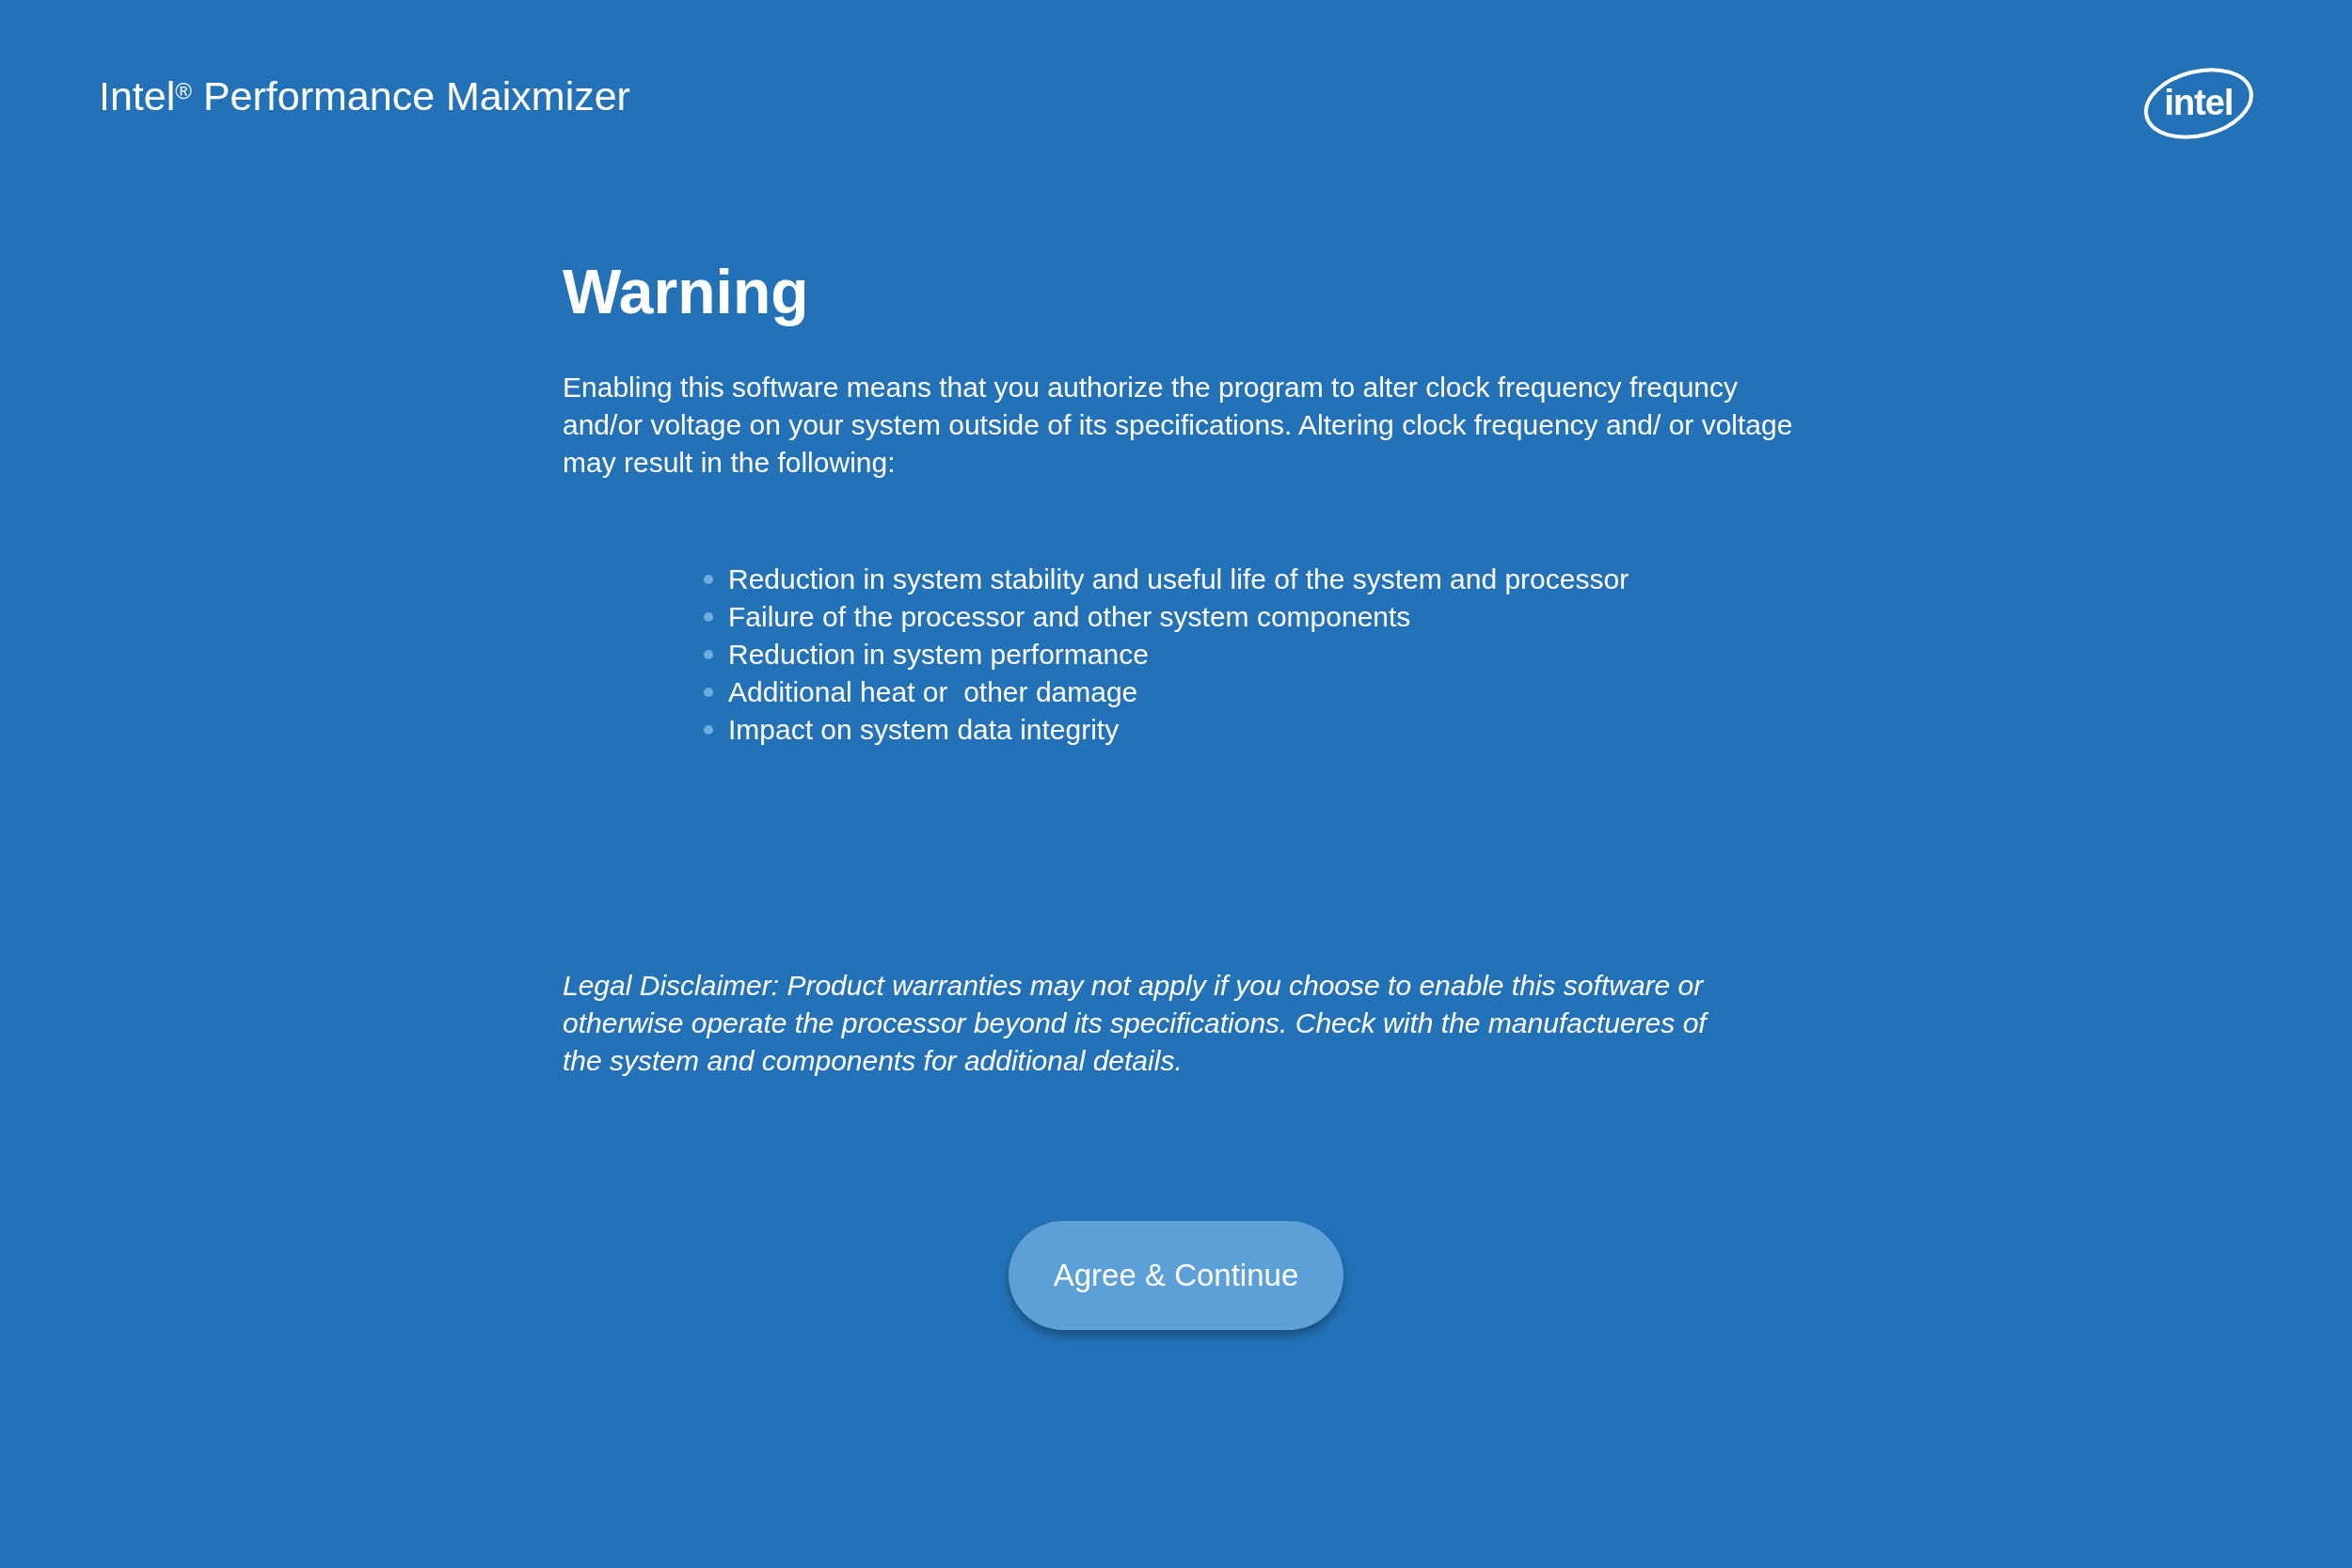  I want to click on warning-heading: Warning, so click(686, 292).